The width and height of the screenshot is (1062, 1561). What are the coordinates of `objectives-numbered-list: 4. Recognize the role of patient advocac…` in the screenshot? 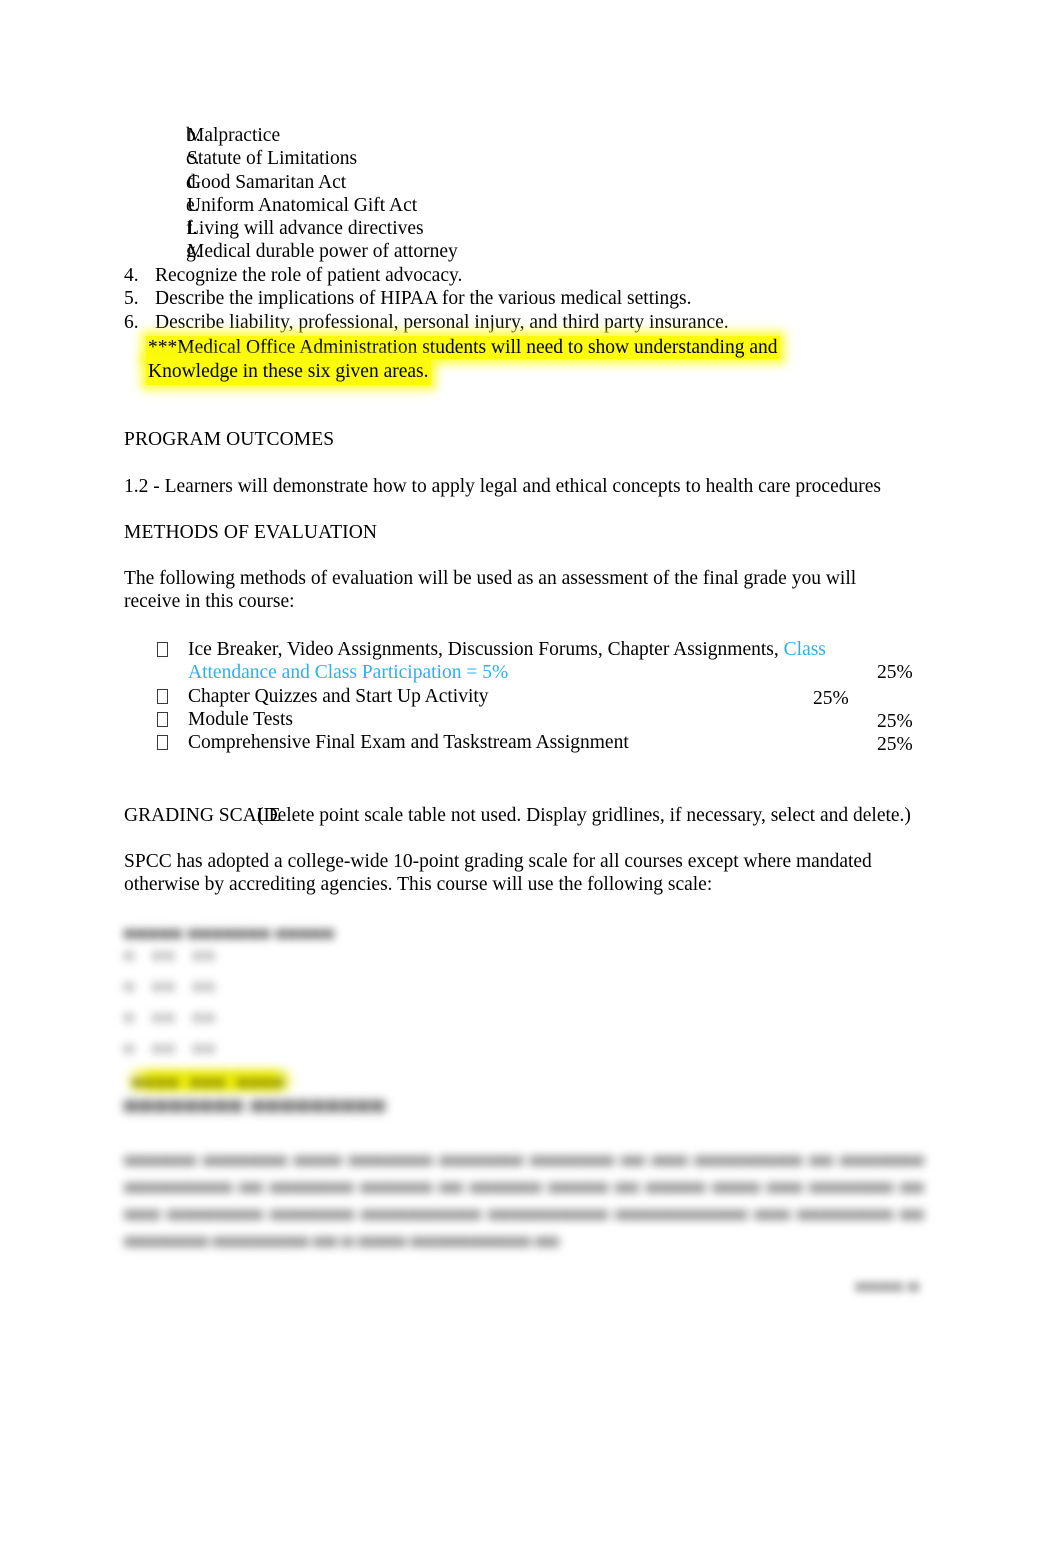 It's located at (524, 299).